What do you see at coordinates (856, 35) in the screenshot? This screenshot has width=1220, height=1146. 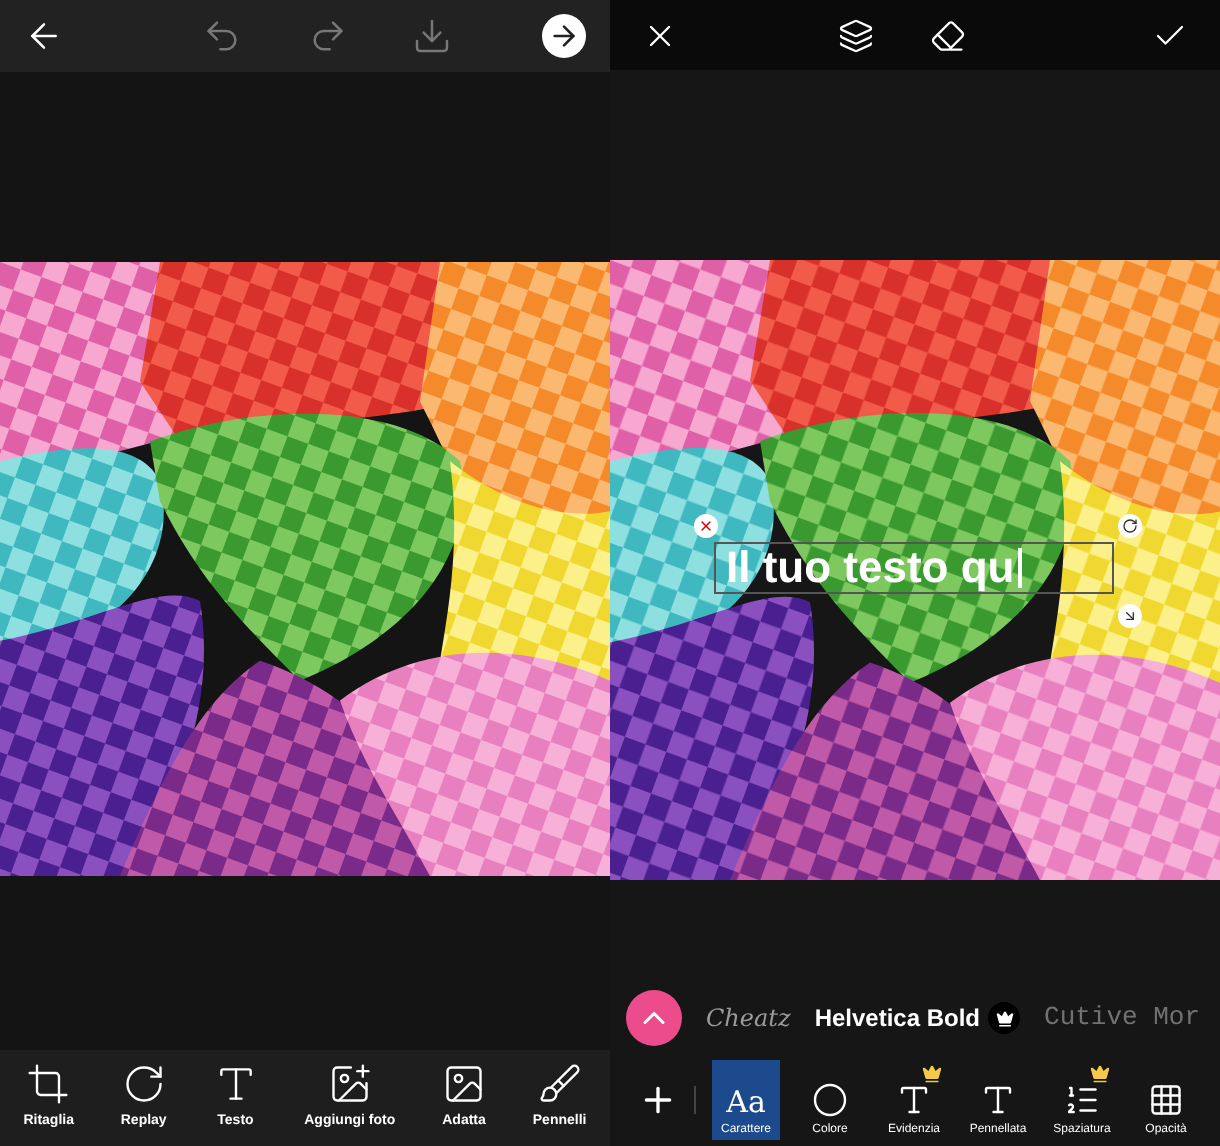 I see `layers-icon` at bounding box center [856, 35].